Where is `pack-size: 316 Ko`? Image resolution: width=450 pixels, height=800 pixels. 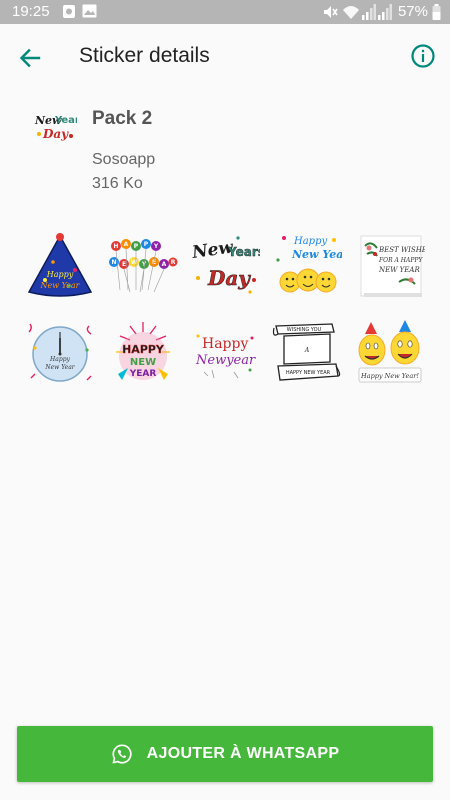 pack-size: 316 Ko is located at coordinates (117, 183).